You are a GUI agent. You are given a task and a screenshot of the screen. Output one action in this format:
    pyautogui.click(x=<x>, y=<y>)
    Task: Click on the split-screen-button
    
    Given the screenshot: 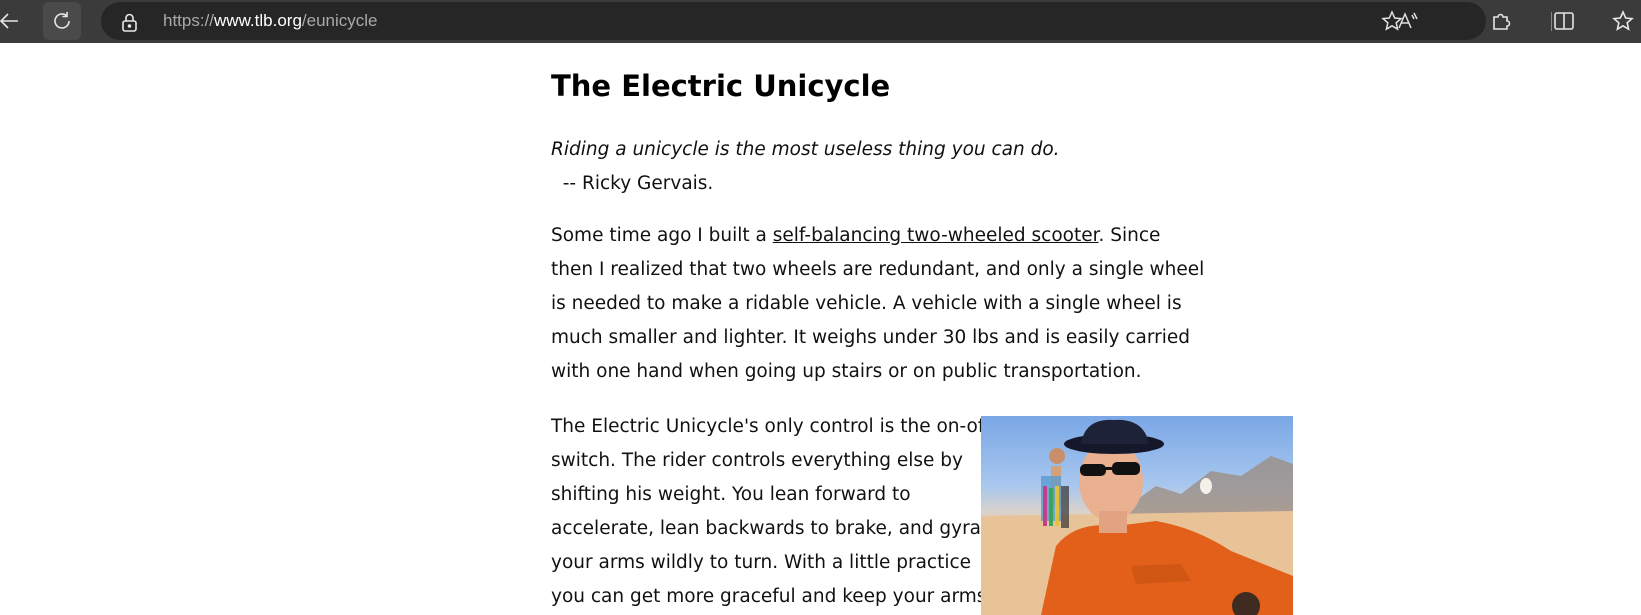 What is the action you would take?
    pyautogui.click(x=1564, y=21)
    